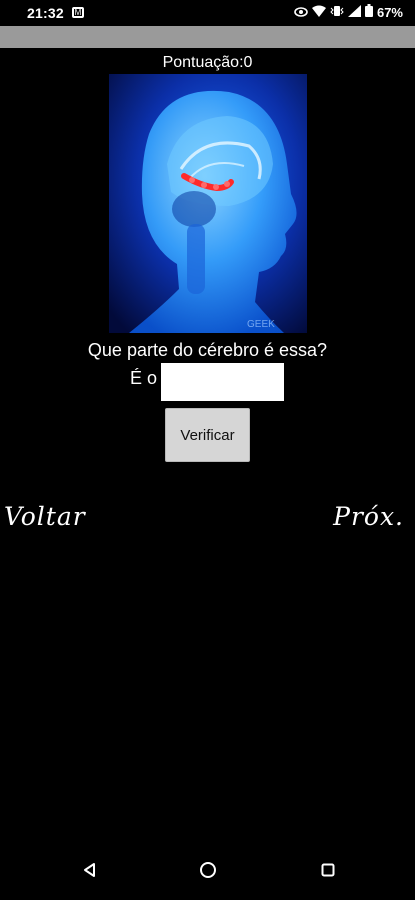 The width and height of the screenshot is (415, 900). I want to click on system-nav-bar, so click(207, 870).